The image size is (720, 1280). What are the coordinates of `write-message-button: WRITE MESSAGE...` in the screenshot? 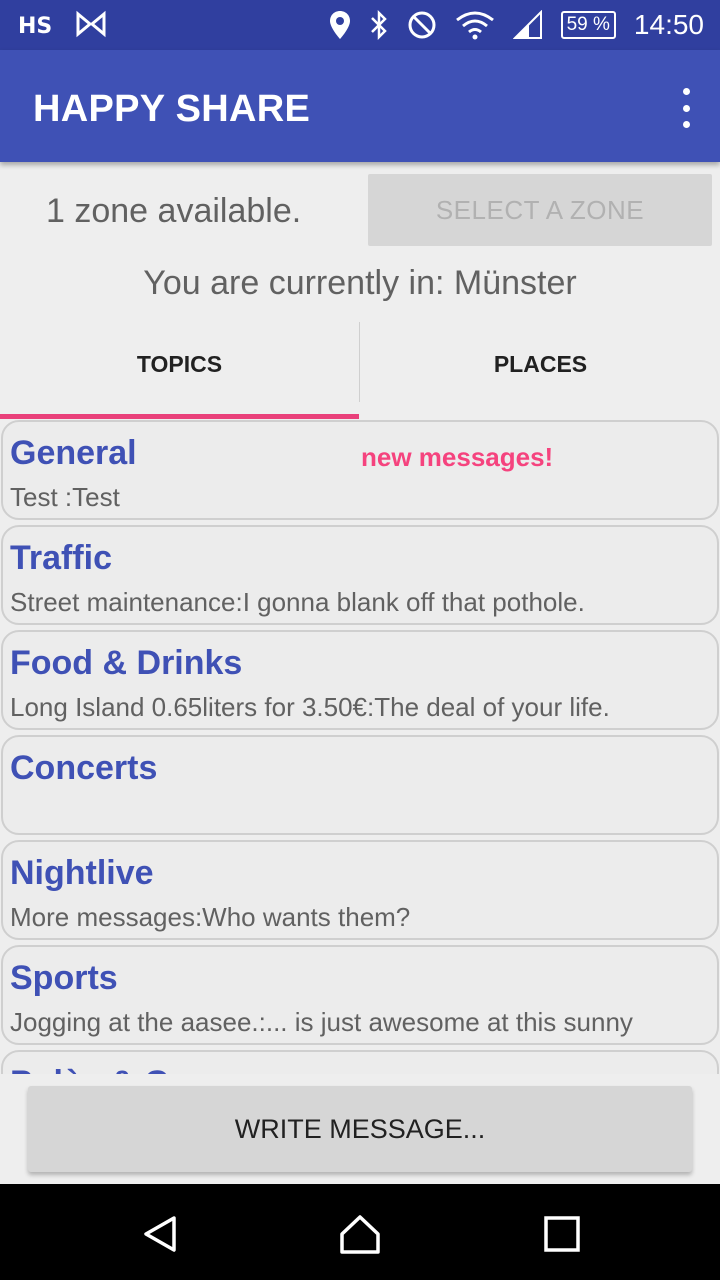 It's located at (360, 1129).